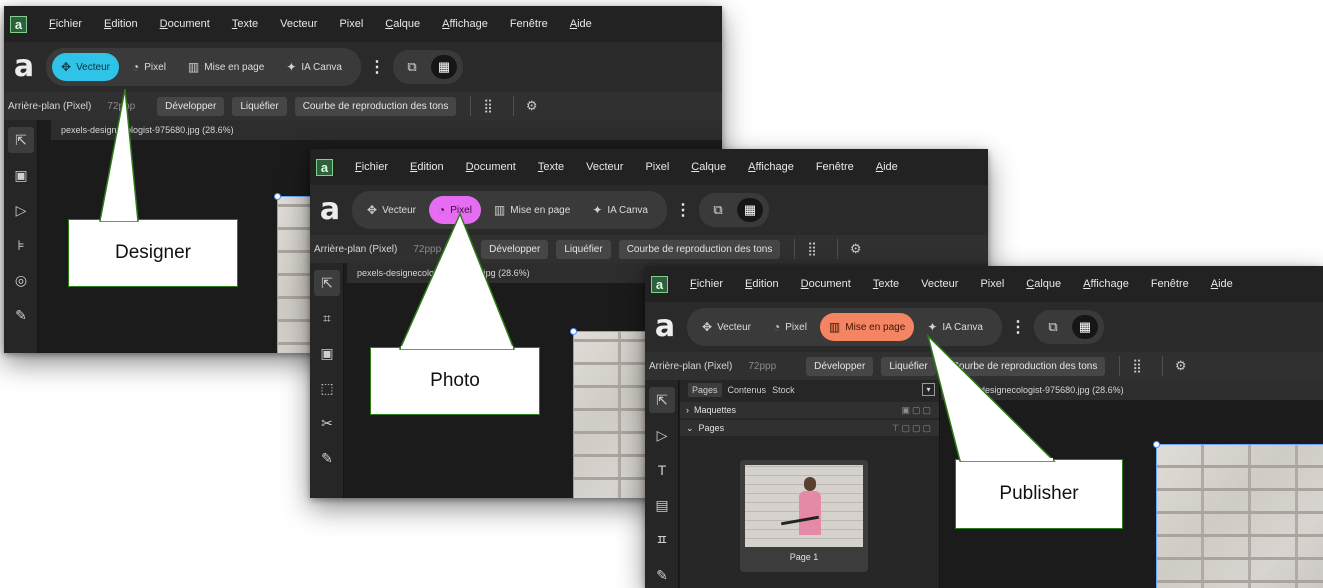  I want to click on marquee-tool-icon: ▣, so click(327, 353).